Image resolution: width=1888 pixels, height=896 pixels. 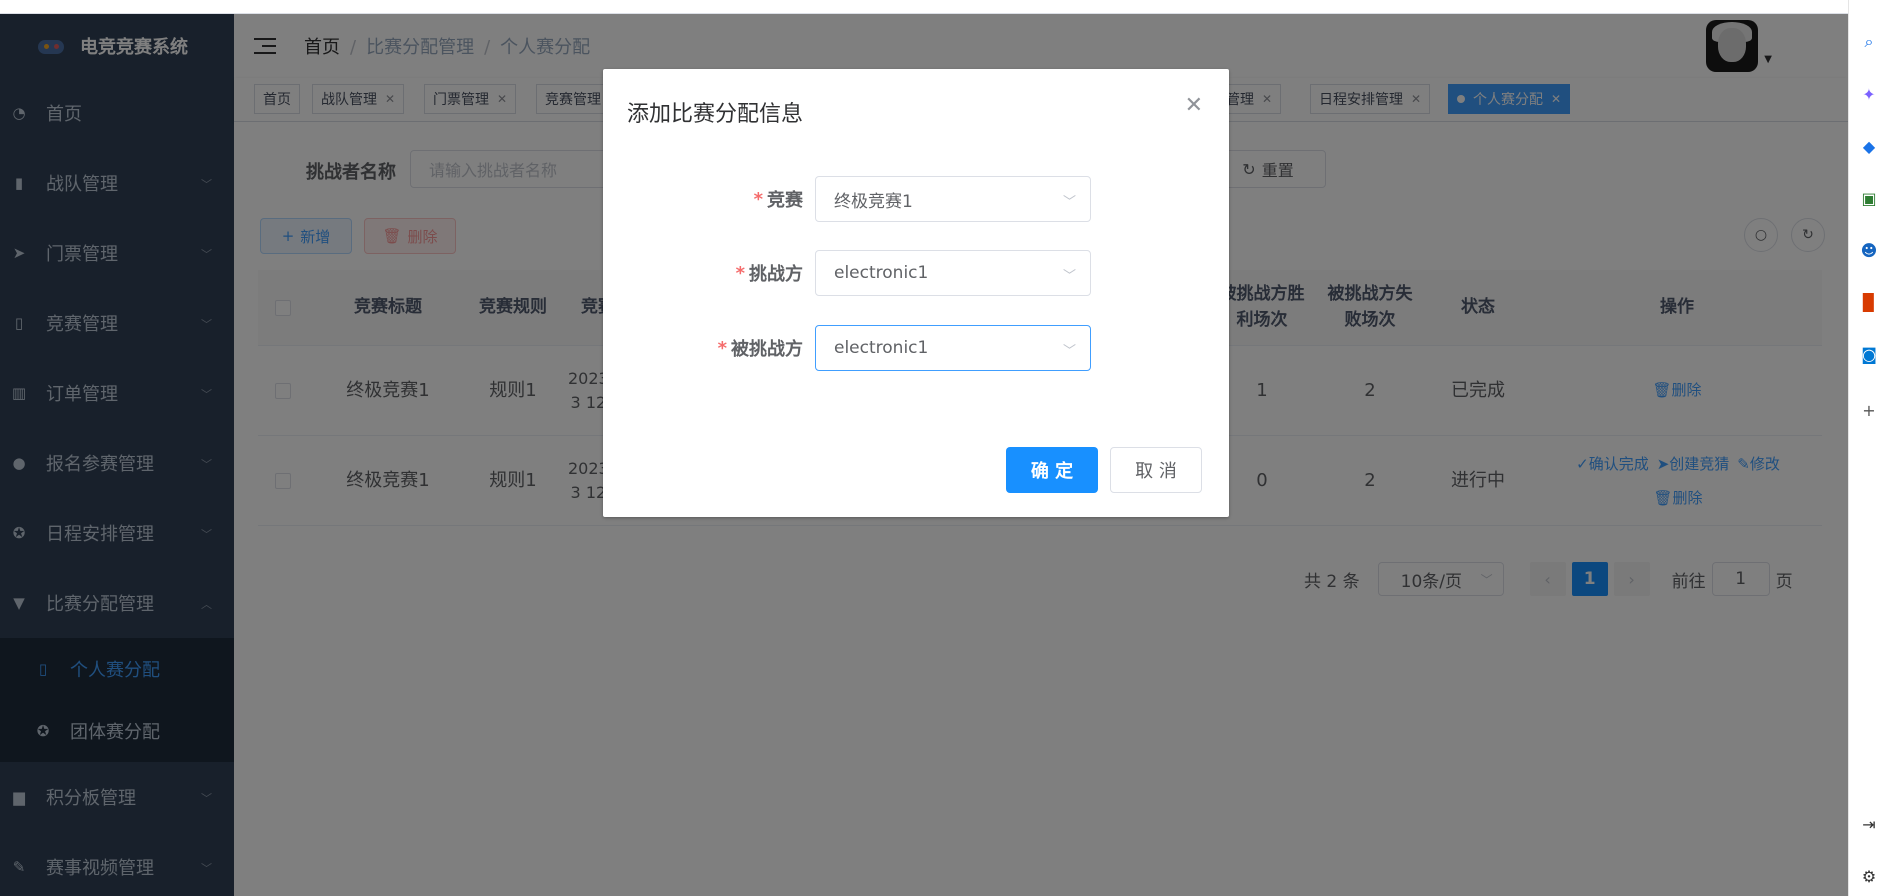 What do you see at coordinates (1869, 250) in the screenshot?
I see `people-icon: ☻` at bounding box center [1869, 250].